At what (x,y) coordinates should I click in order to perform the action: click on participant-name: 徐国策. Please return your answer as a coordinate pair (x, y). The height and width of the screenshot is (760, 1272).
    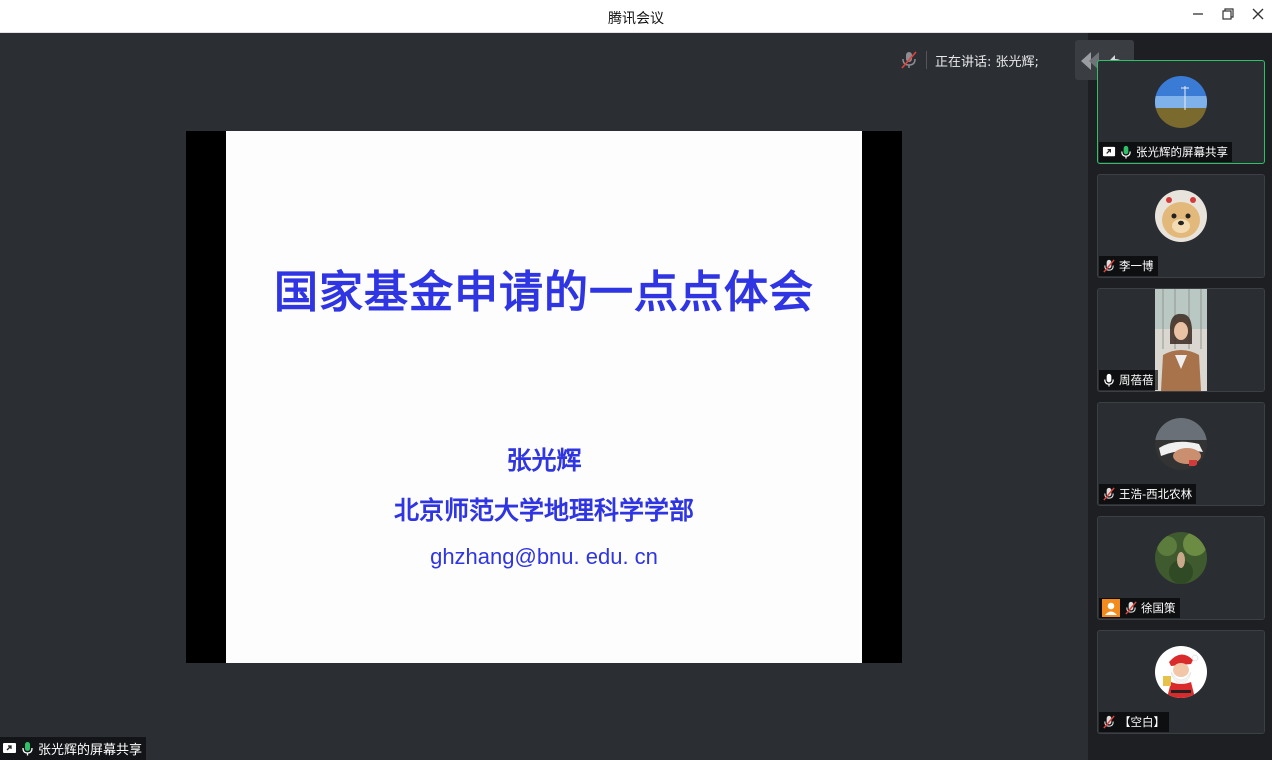
    Looking at the image, I should click on (1158, 608).